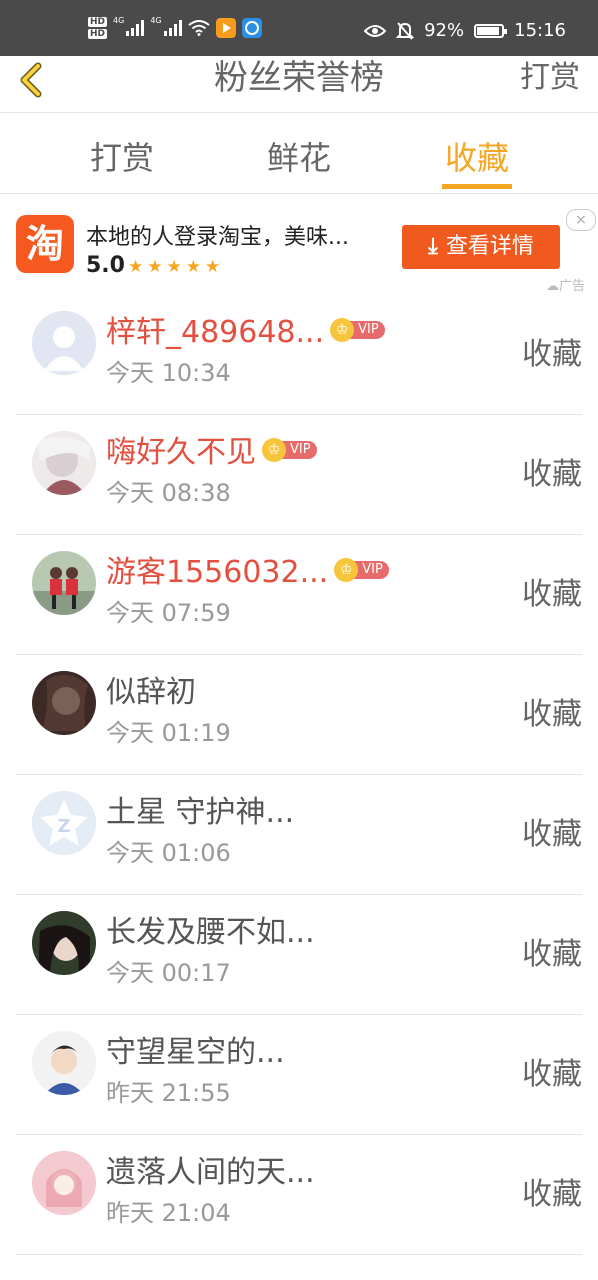 This screenshot has width=598, height=1280. Describe the element at coordinates (135, 28) in the screenshot. I see `signal-icon` at that location.